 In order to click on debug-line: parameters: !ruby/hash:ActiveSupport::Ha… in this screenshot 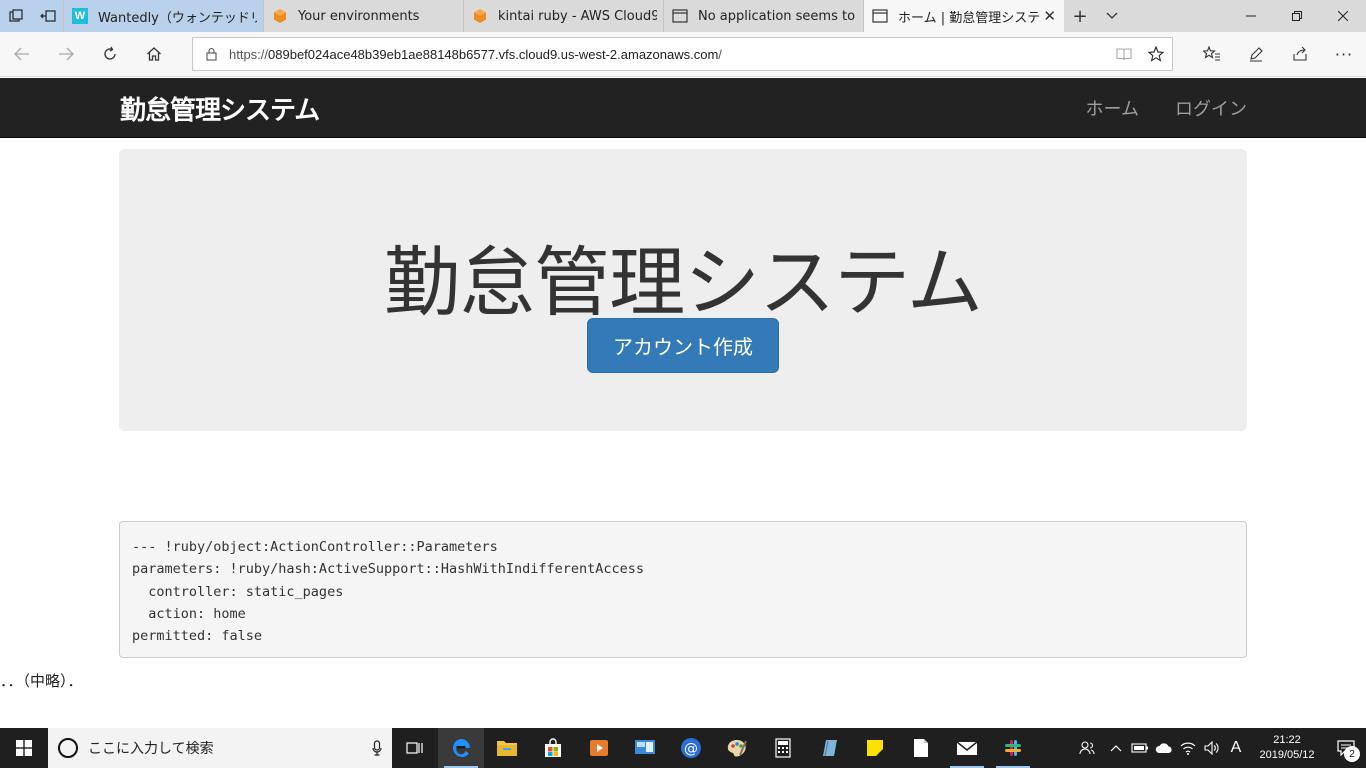, I will do `click(388, 569)`.